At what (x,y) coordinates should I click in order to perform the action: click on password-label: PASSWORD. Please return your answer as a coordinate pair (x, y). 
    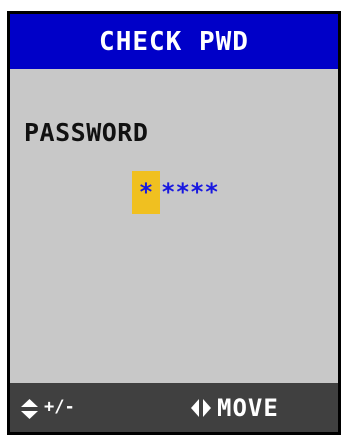
    Looking at the image, I should click on (86, 132).